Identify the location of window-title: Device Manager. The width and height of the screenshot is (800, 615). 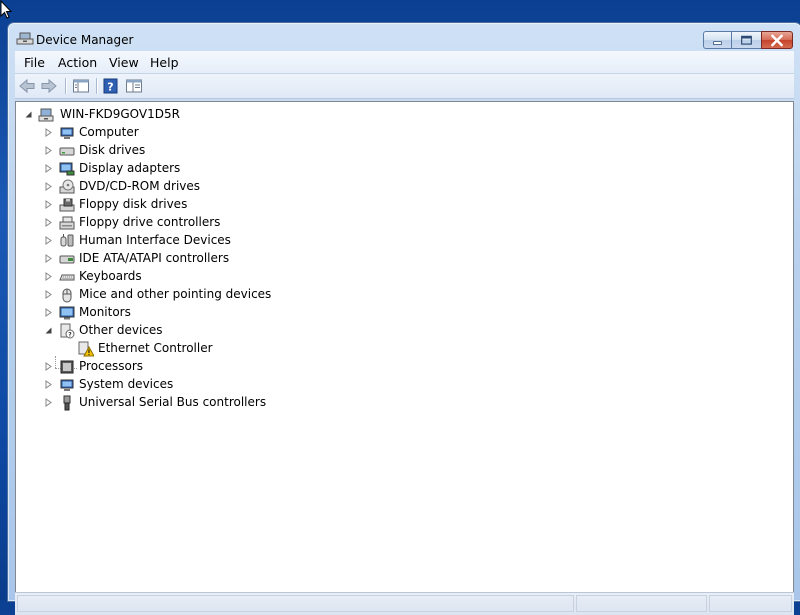
(85, 40).